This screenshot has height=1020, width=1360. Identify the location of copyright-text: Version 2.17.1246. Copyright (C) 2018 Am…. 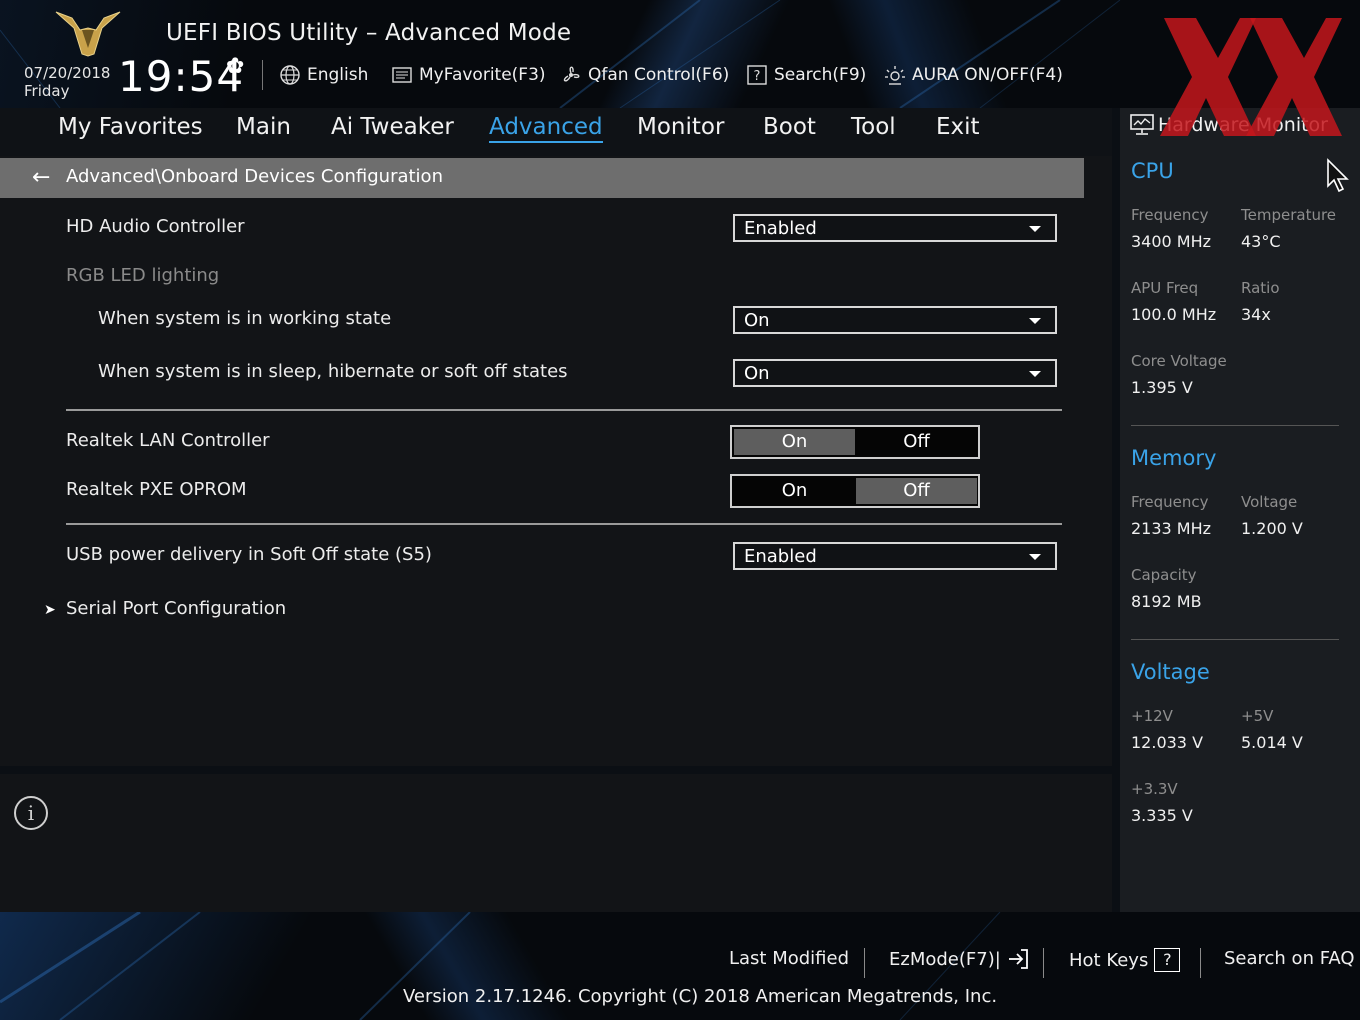
(700, 996).